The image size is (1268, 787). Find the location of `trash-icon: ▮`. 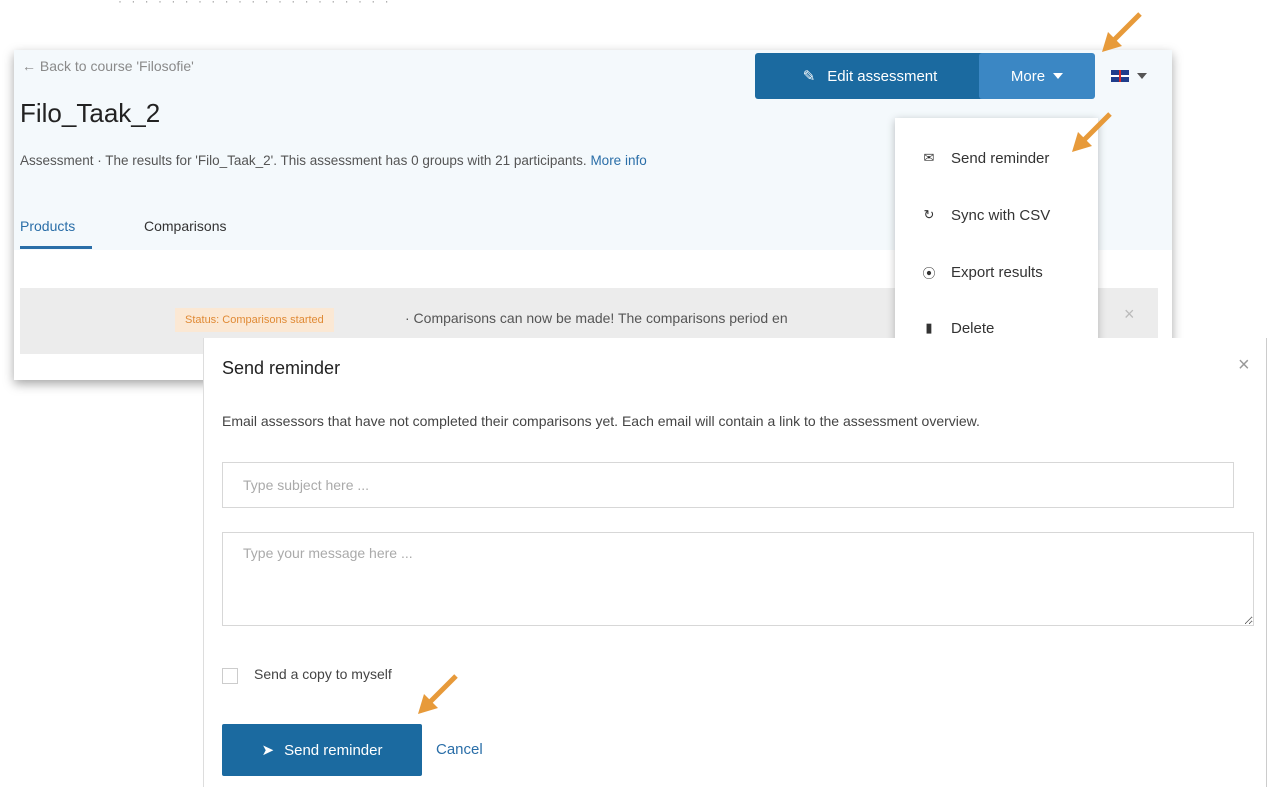

trash-icon: ▮ is located at coordinates (929, 327).